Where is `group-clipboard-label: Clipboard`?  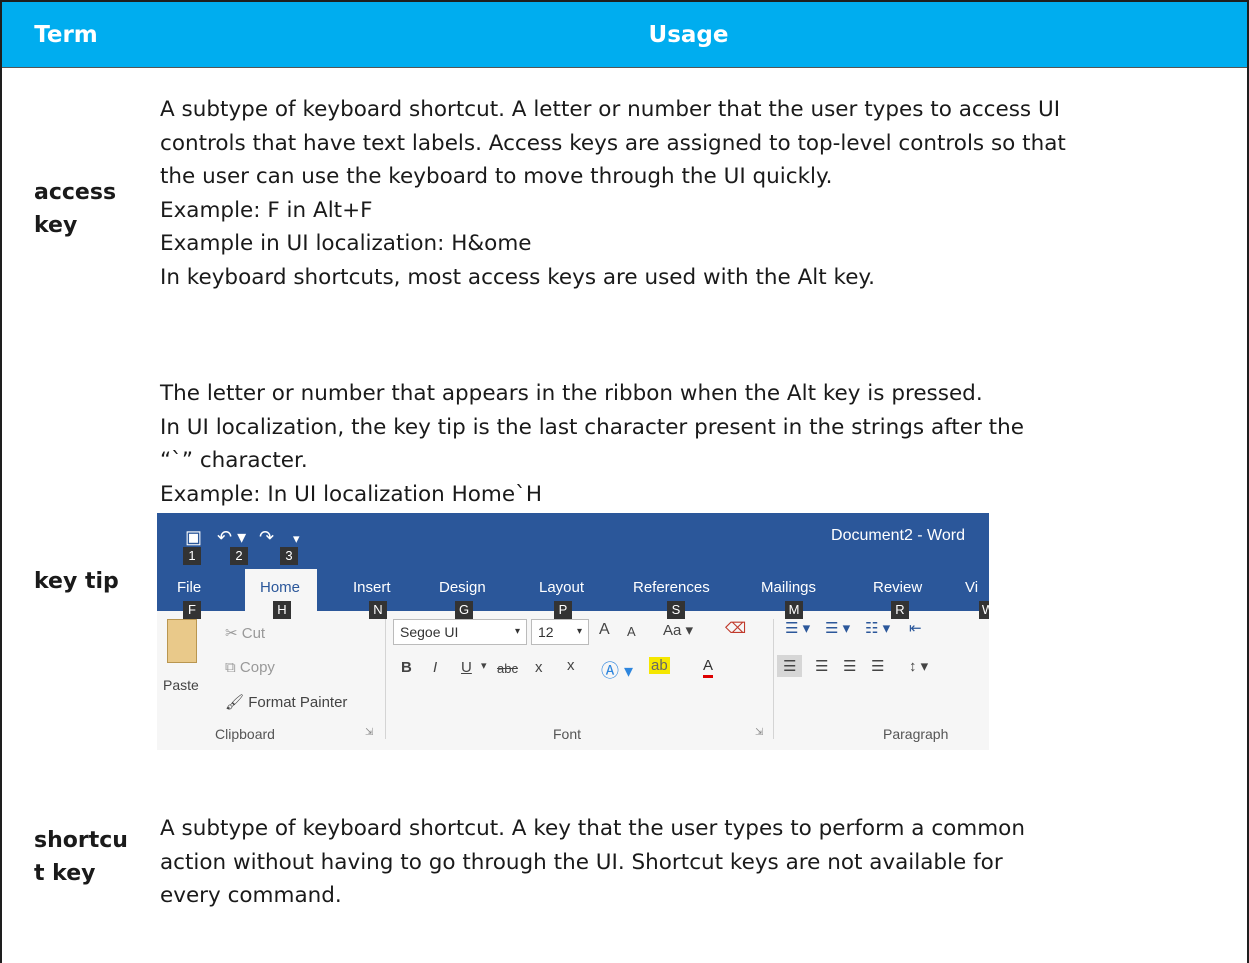
group-clipboard-label: Clipboard is located at coordinates (245, 734).